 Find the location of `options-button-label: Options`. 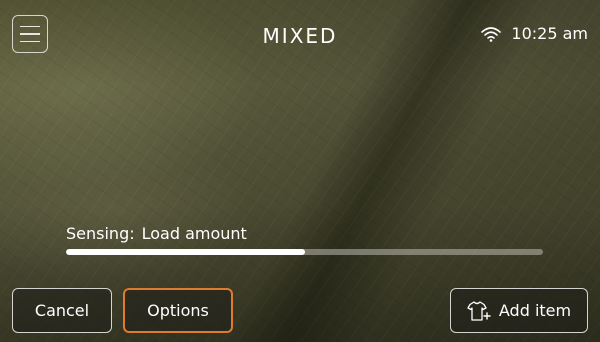

options-button-label: Options is located at coordinates (178, 310).